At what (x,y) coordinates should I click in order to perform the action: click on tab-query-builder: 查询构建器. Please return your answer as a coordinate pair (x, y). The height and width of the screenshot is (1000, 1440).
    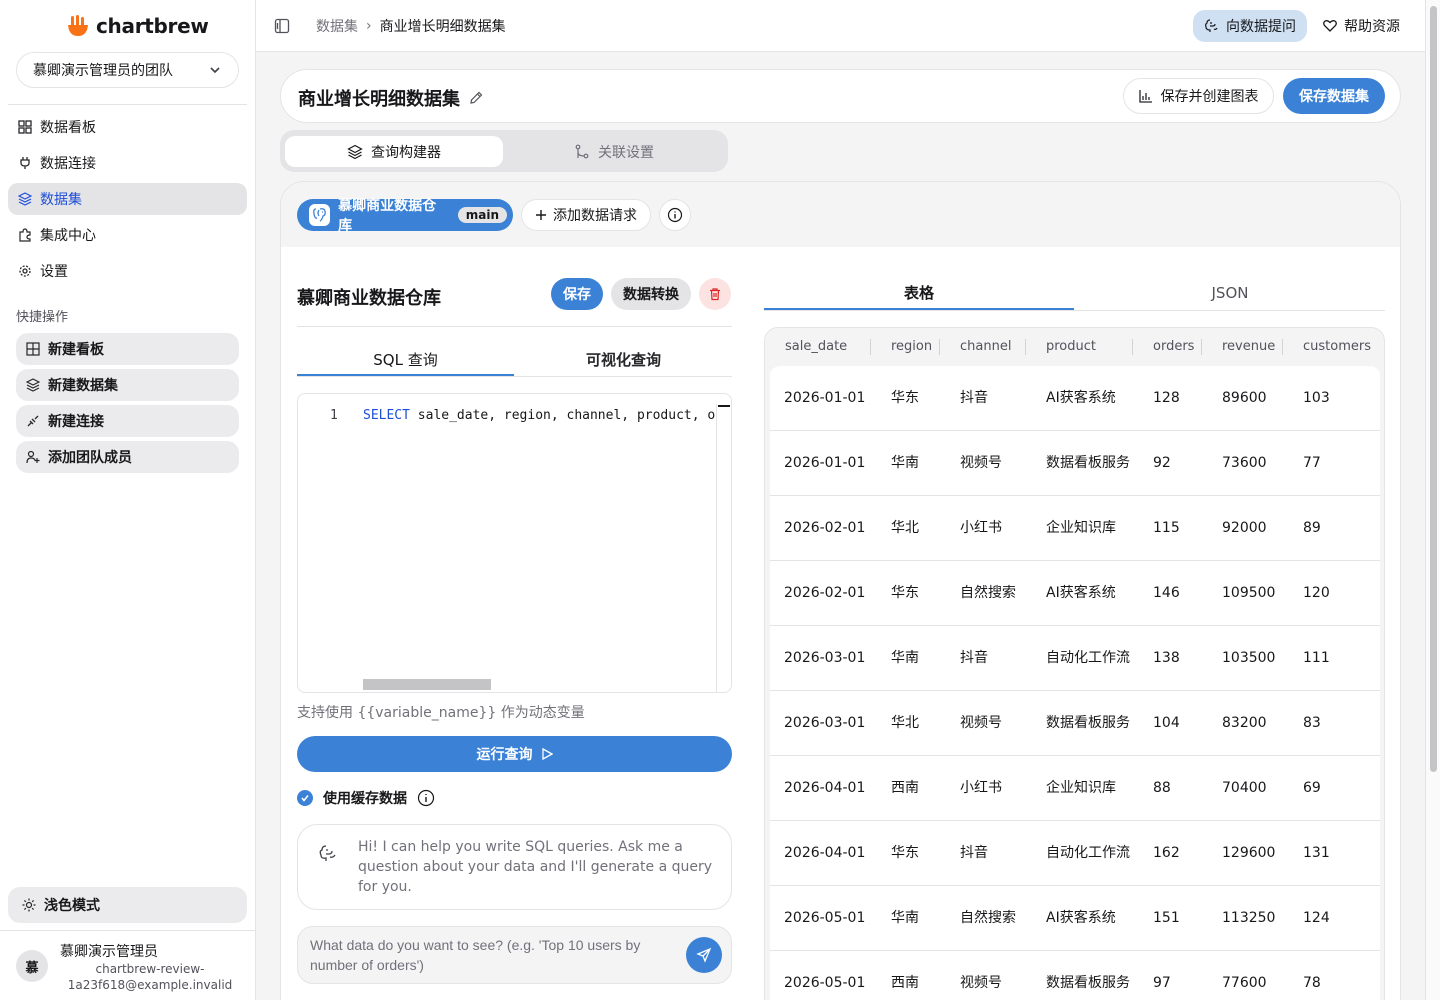
    Looking at the image, I should click on (394, 151).